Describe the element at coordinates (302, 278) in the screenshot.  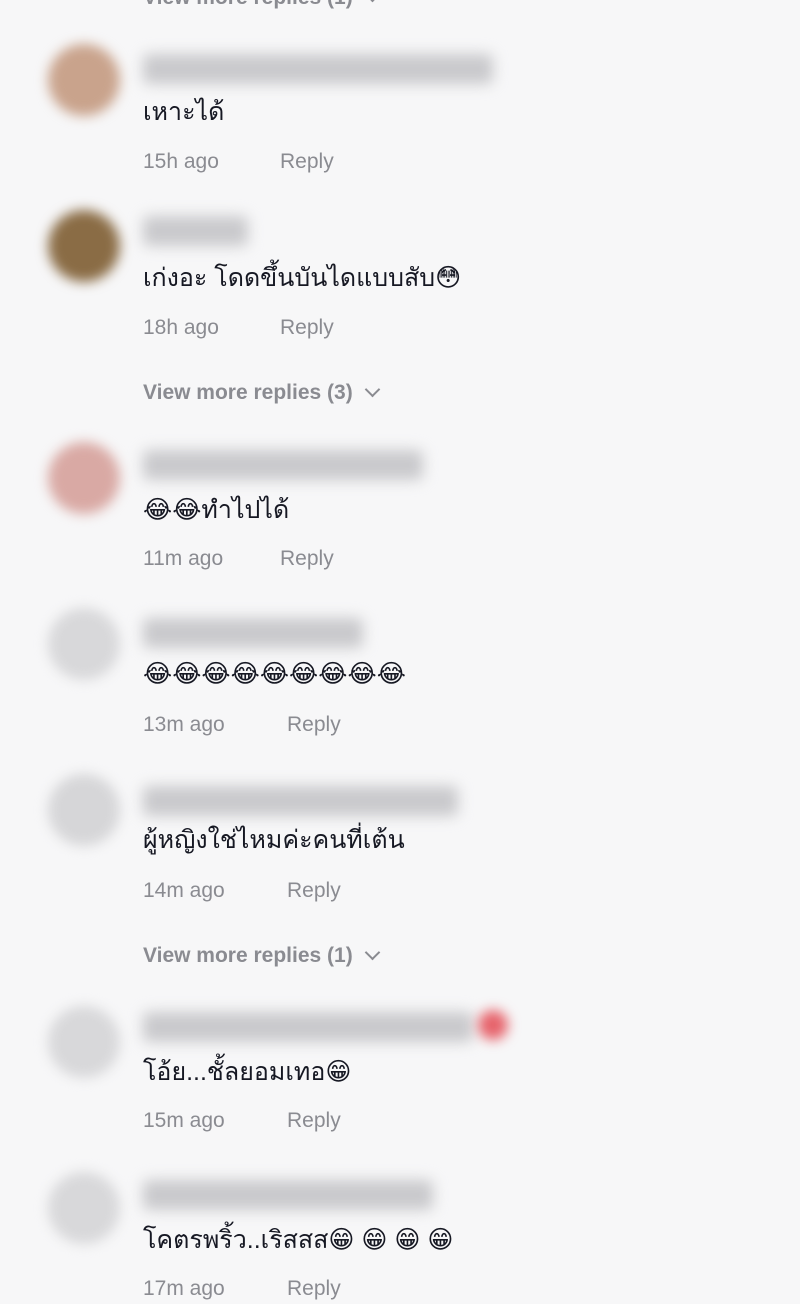
I see `comment-text: เก่งอะ โดดขึ้นบันไดแบบสับ😳` at that location.